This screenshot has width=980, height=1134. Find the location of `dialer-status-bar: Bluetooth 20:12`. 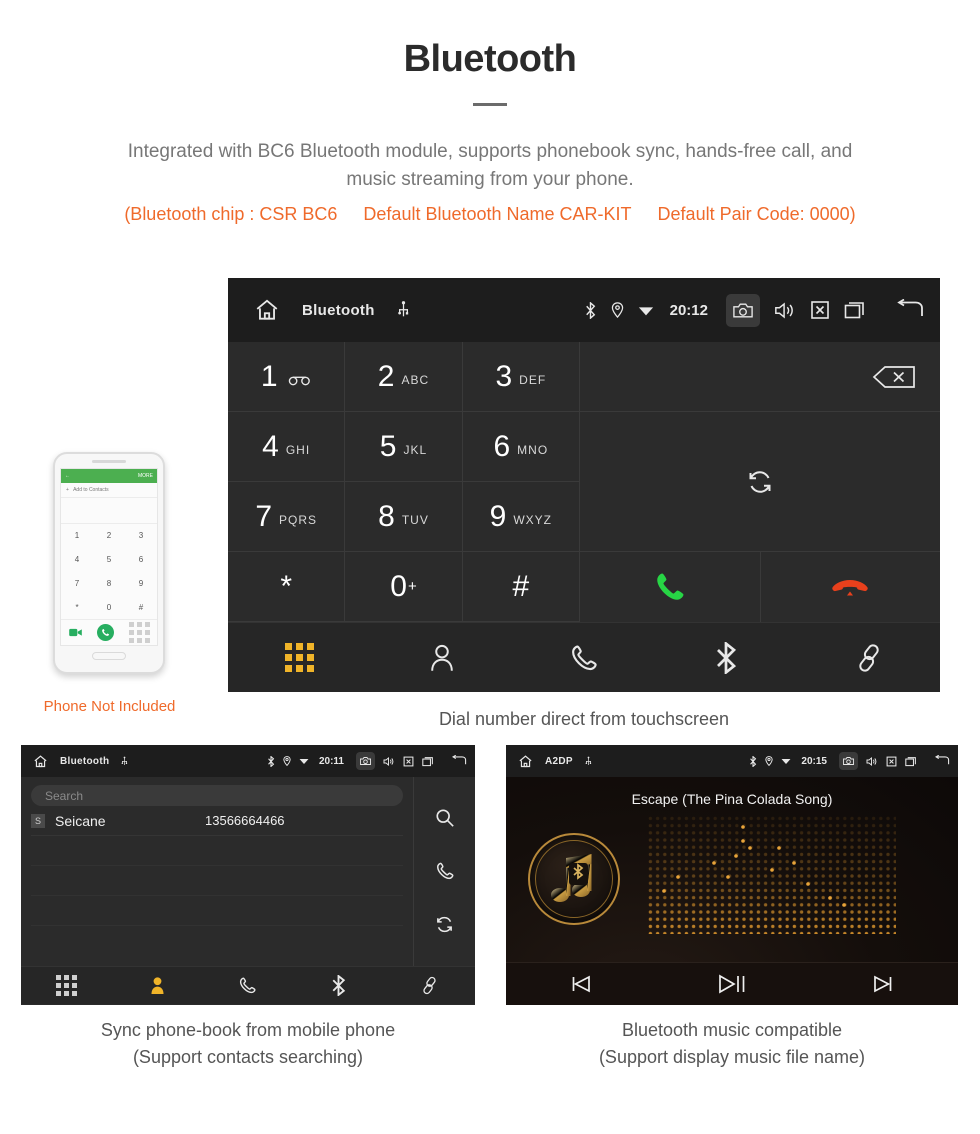

dialer-status-bar: Bluetooth 20:12 is located at coordinates (584, 310).